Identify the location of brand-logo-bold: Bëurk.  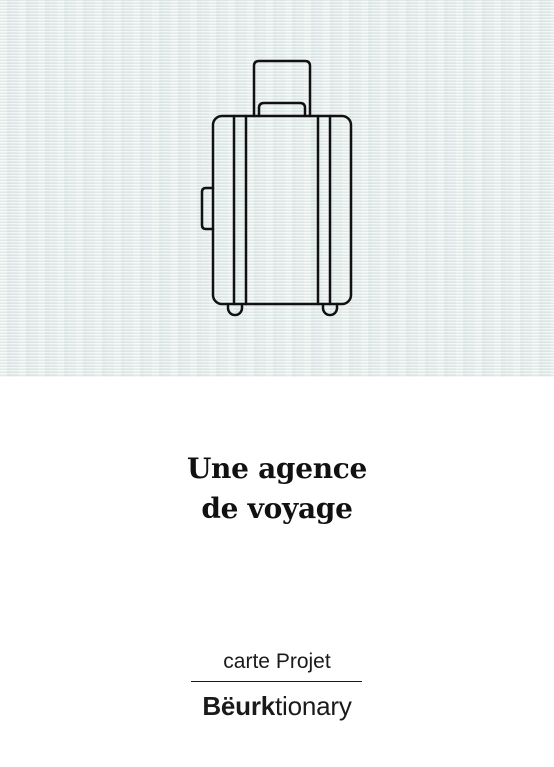
(239, 706).